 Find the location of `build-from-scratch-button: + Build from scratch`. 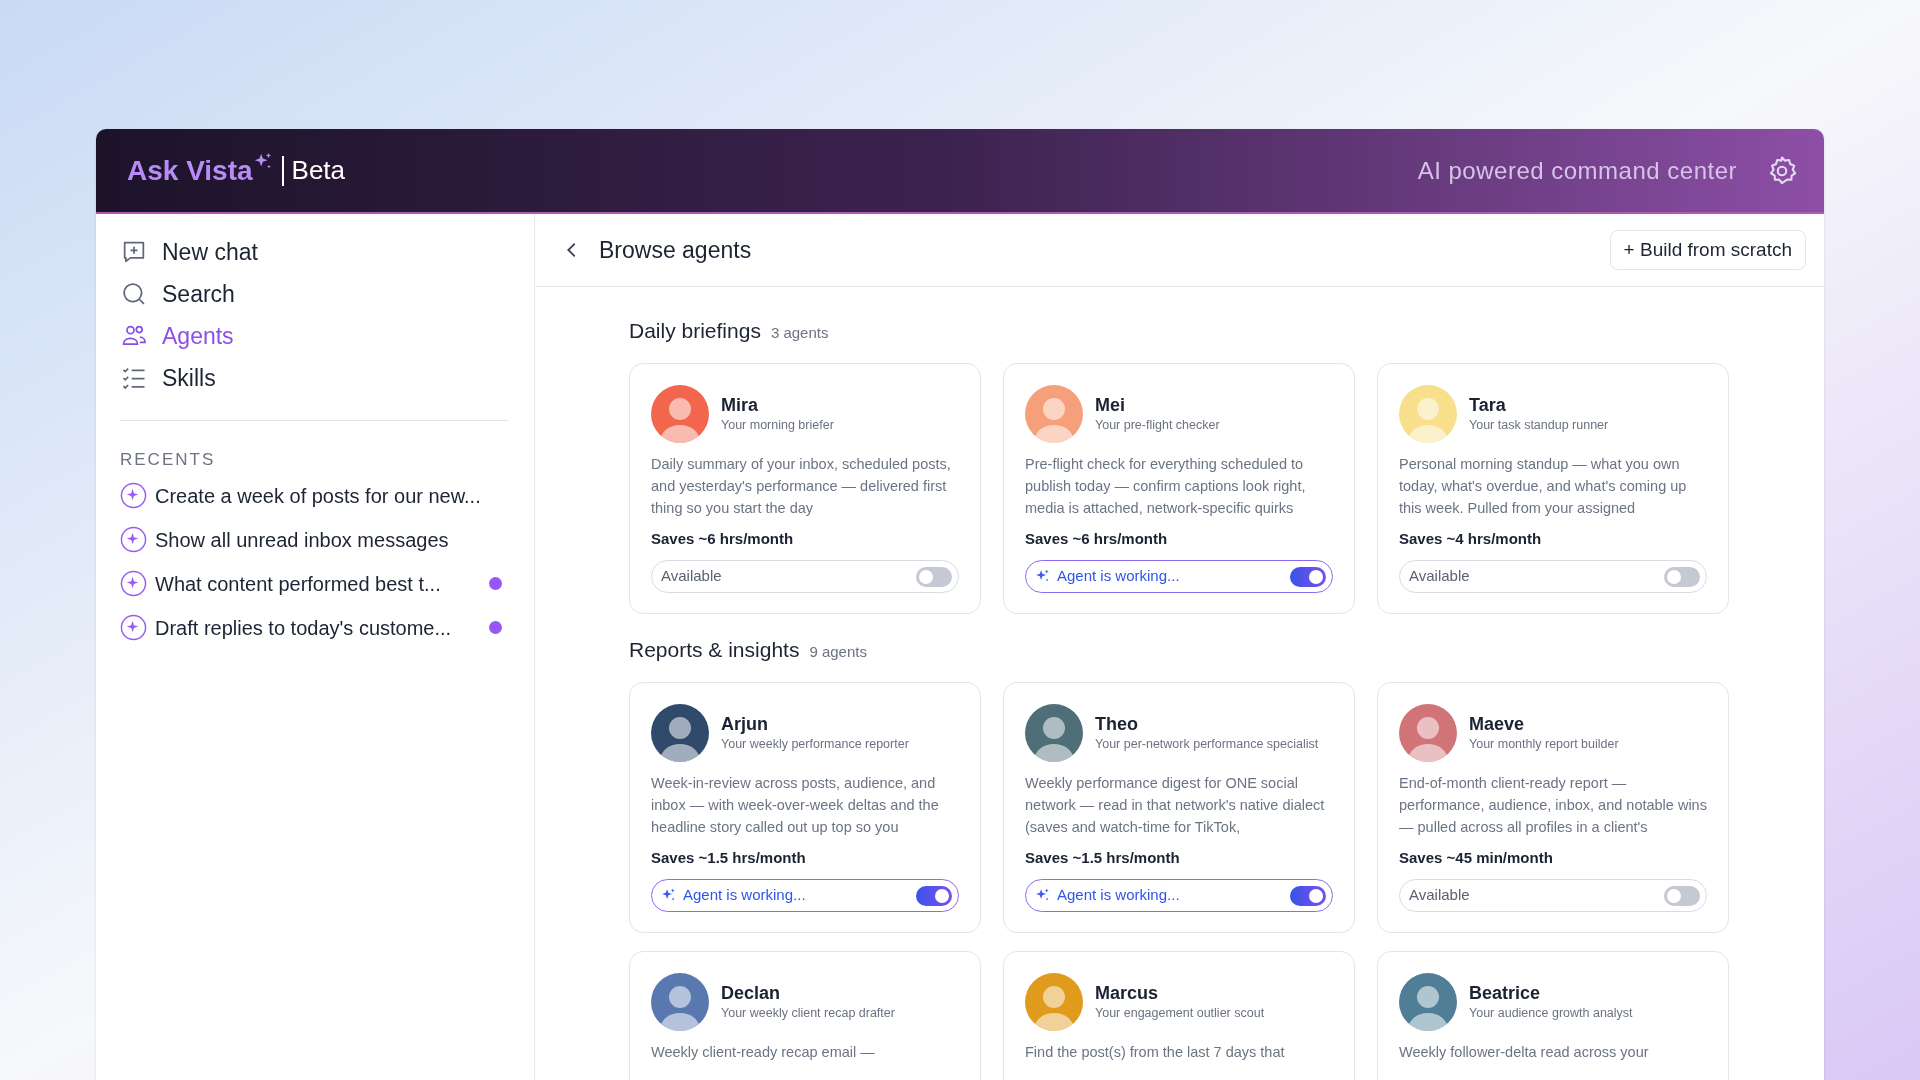

build-from-scratch-button: + Build from scratch is located at coordinates (1707, 250).